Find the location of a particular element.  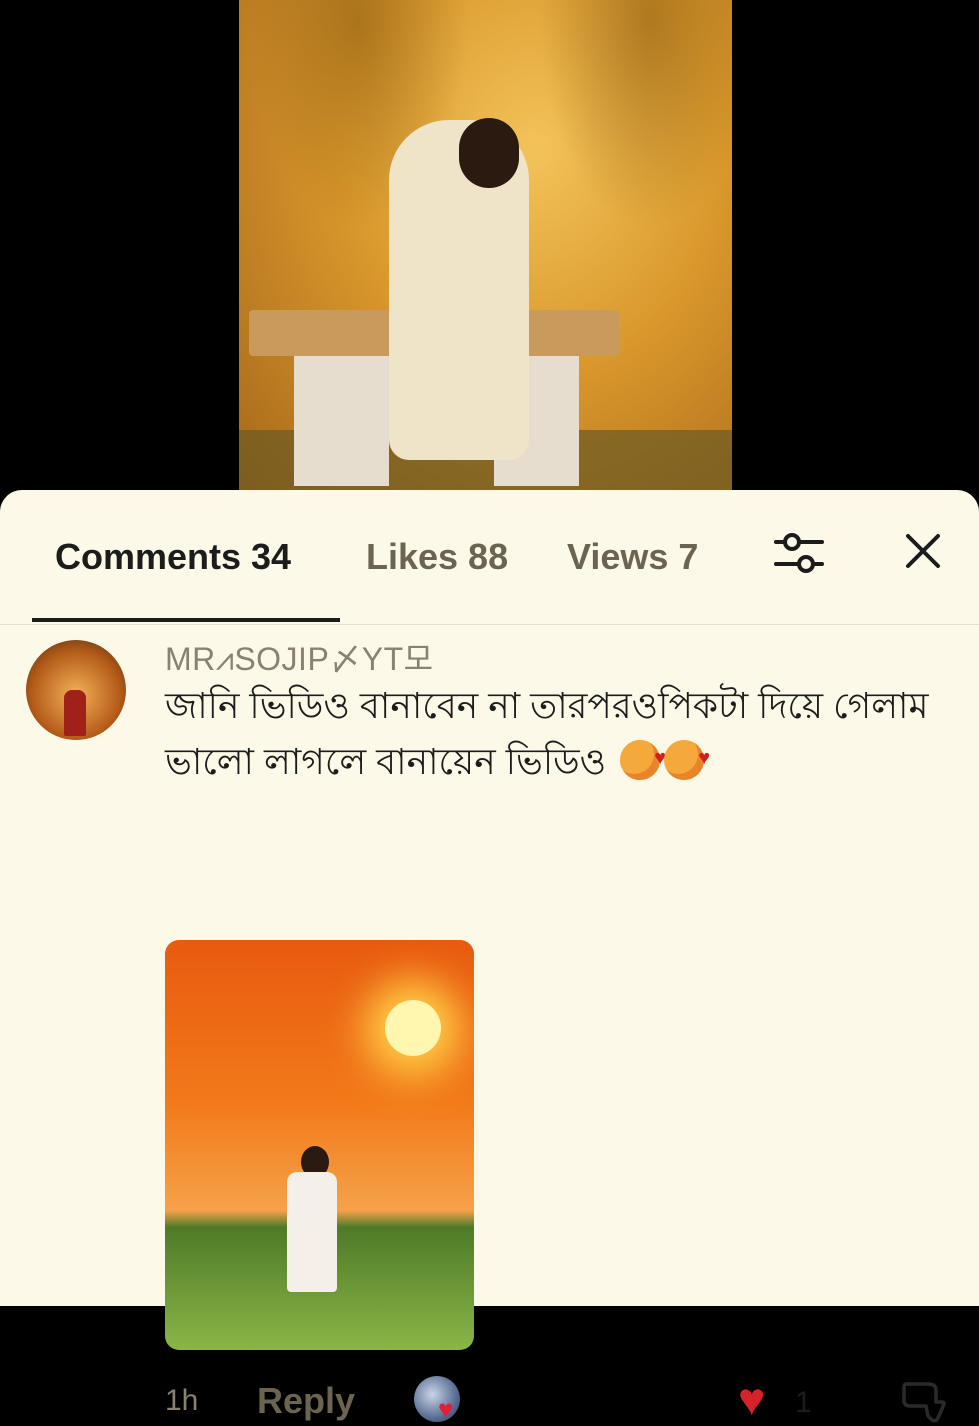

thumbs-down-icon is located at coordinates (923, 1401).